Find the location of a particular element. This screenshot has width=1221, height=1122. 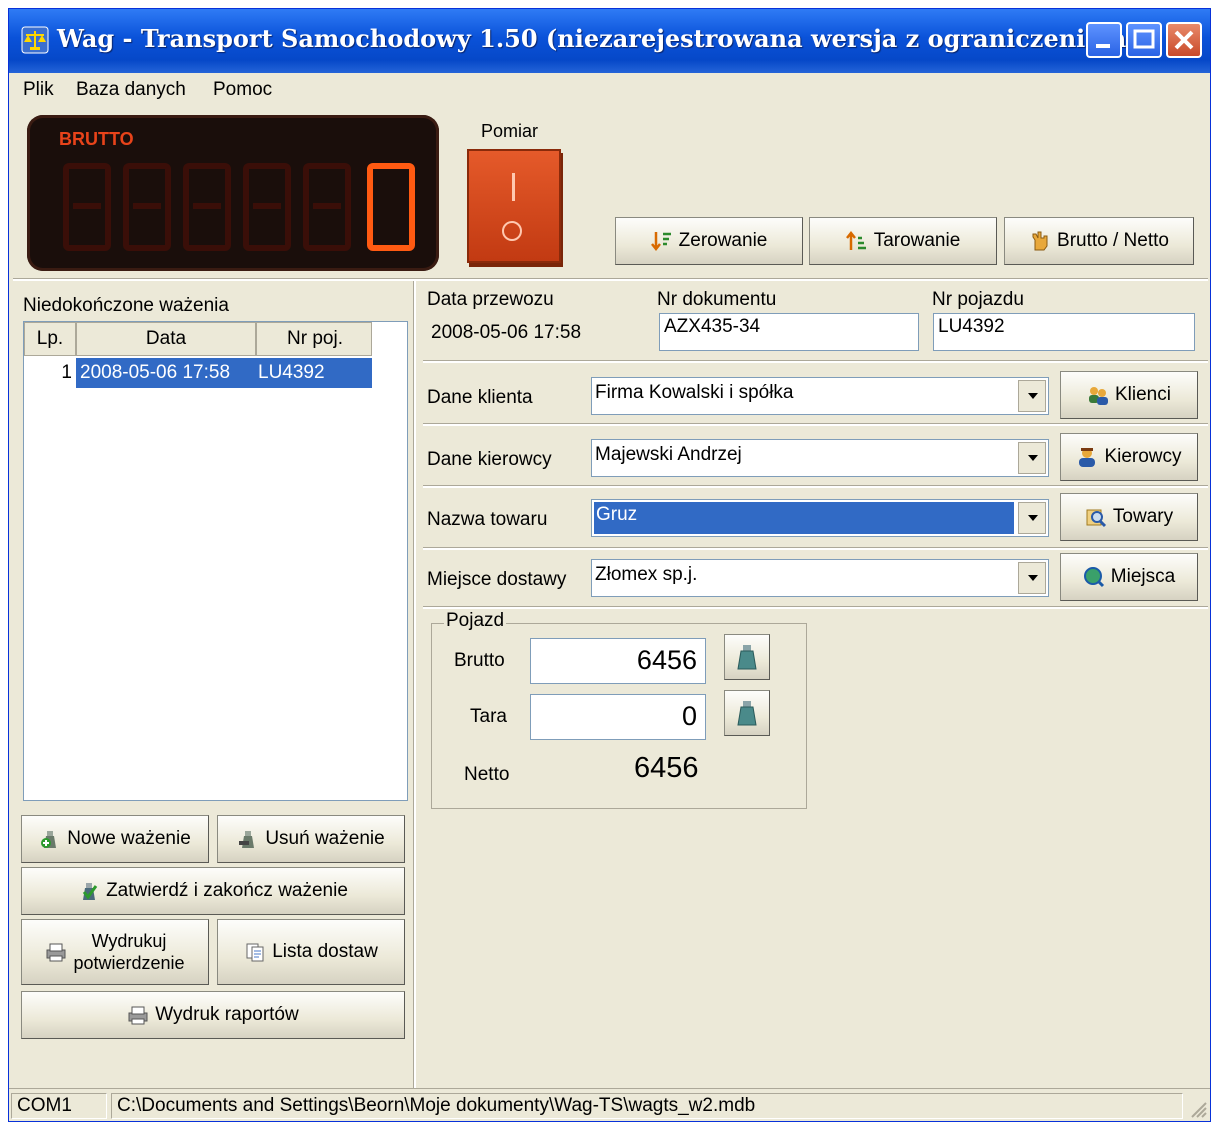

maximize-icon is located at coordinates (1144, 39).